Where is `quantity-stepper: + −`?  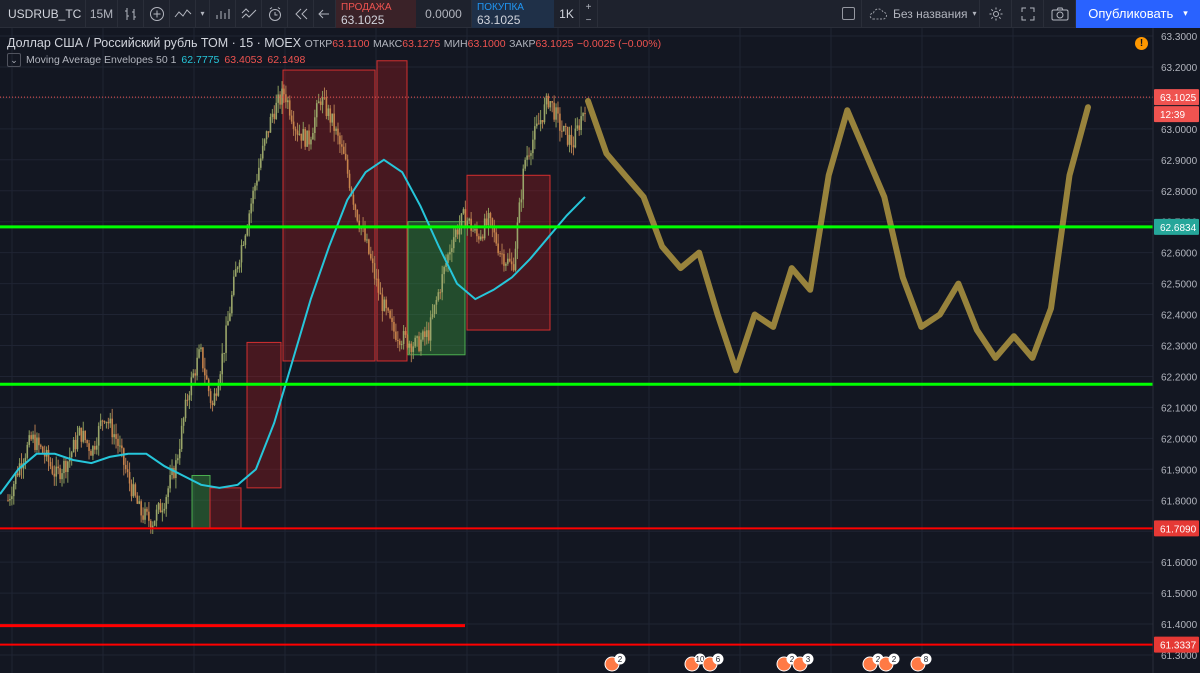 quantity-stepper: + − is located at coordinates (589, 14).